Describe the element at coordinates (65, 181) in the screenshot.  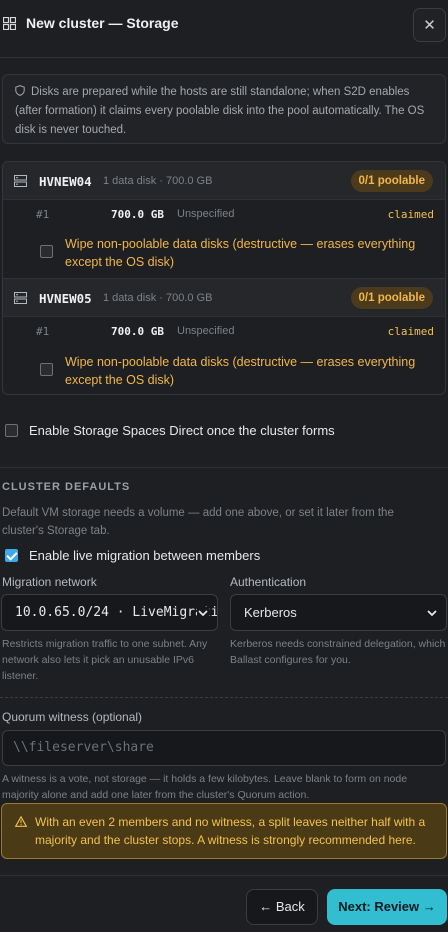
I see `host-name: HVNEW04` at that location.